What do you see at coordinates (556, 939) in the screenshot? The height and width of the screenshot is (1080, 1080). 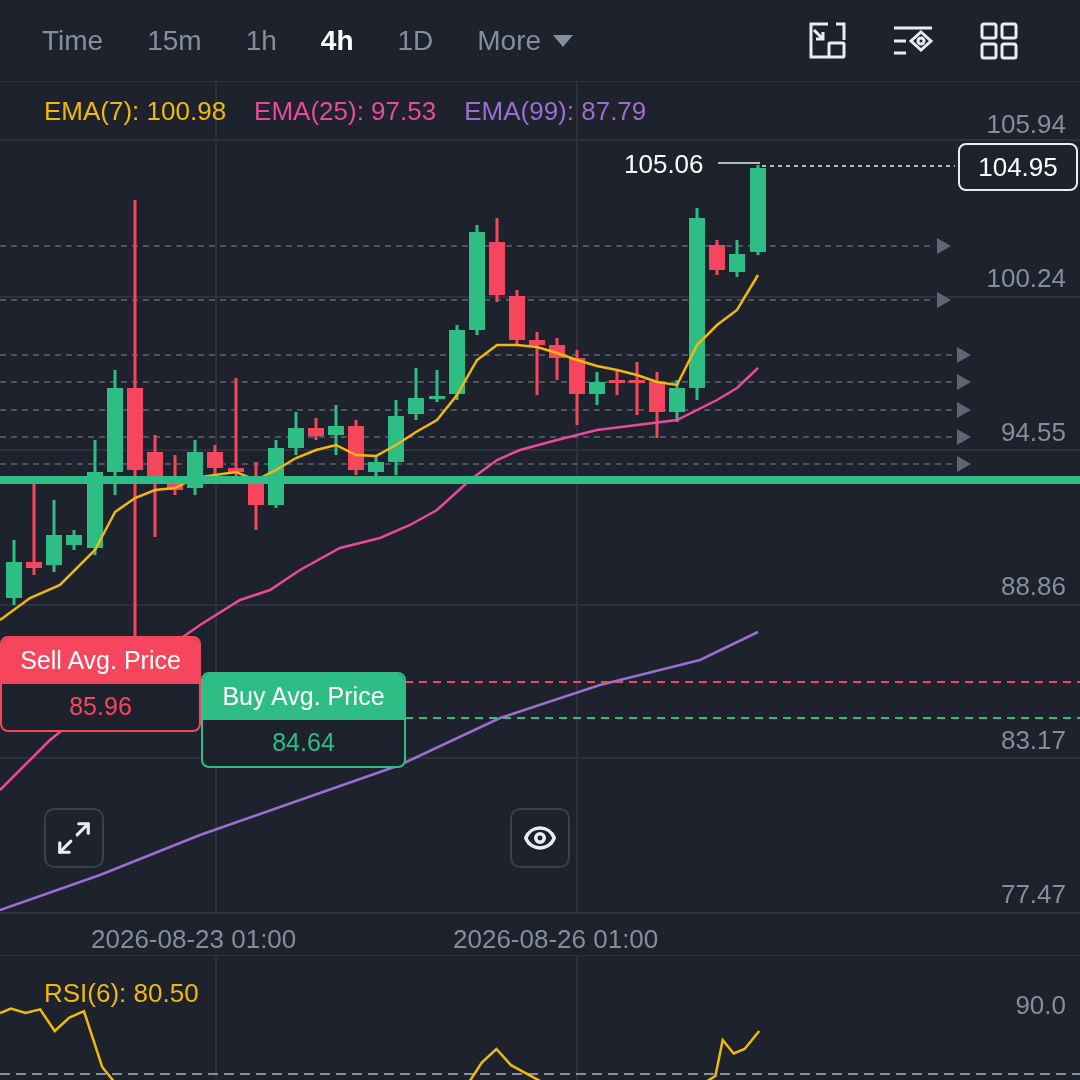 I see `time-axis-label: 2026-08-26 01:00` at bounding box center [556, 939].